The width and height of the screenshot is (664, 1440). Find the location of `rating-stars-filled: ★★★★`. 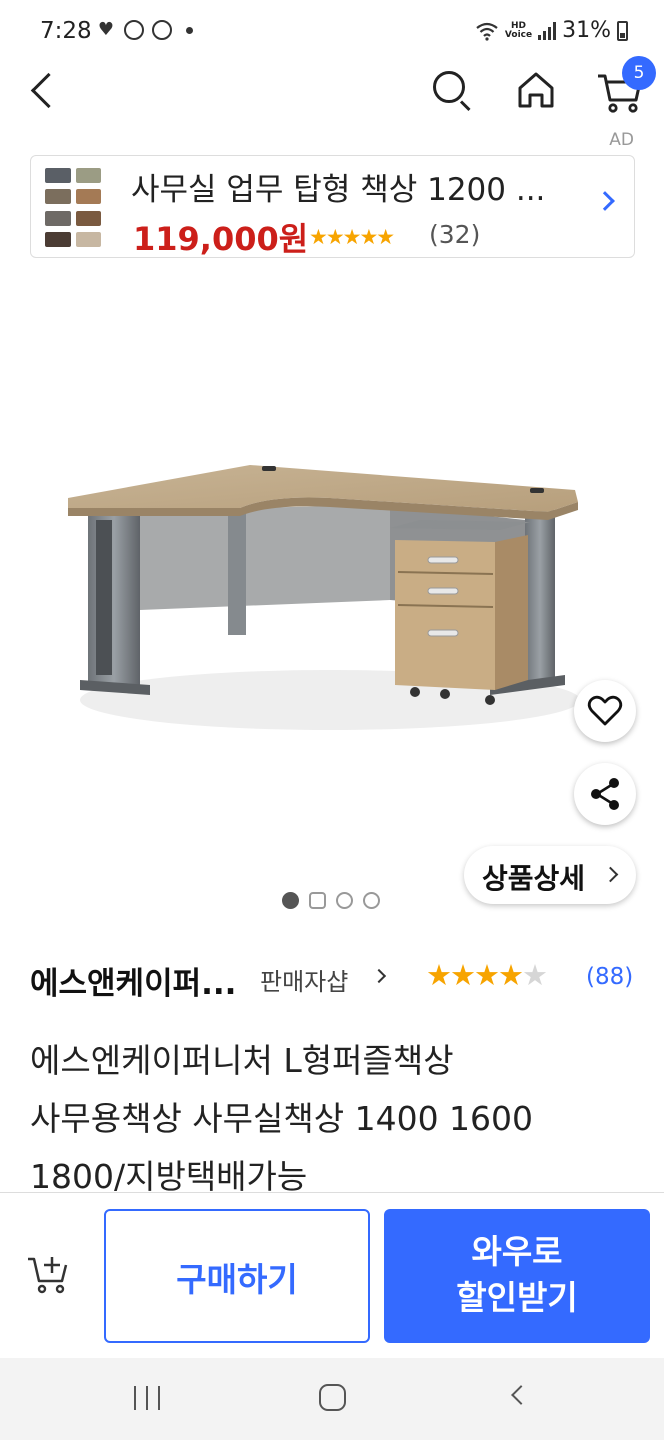

rating-stars-filled: ★★★★ is located at coordinates (475, 975).